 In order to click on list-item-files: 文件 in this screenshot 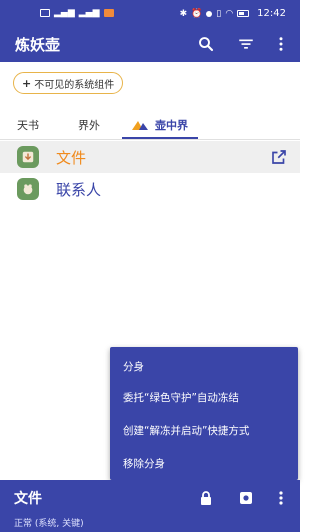, I will do `click(150, 157)`.